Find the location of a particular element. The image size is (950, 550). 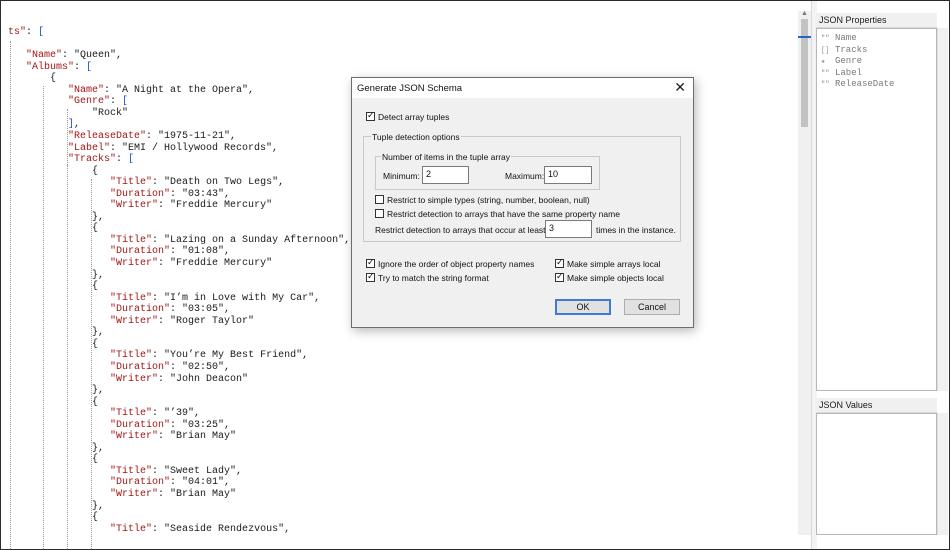

tuple-detection-group-title: Tuple detection options is located at coordinates (416, 137).